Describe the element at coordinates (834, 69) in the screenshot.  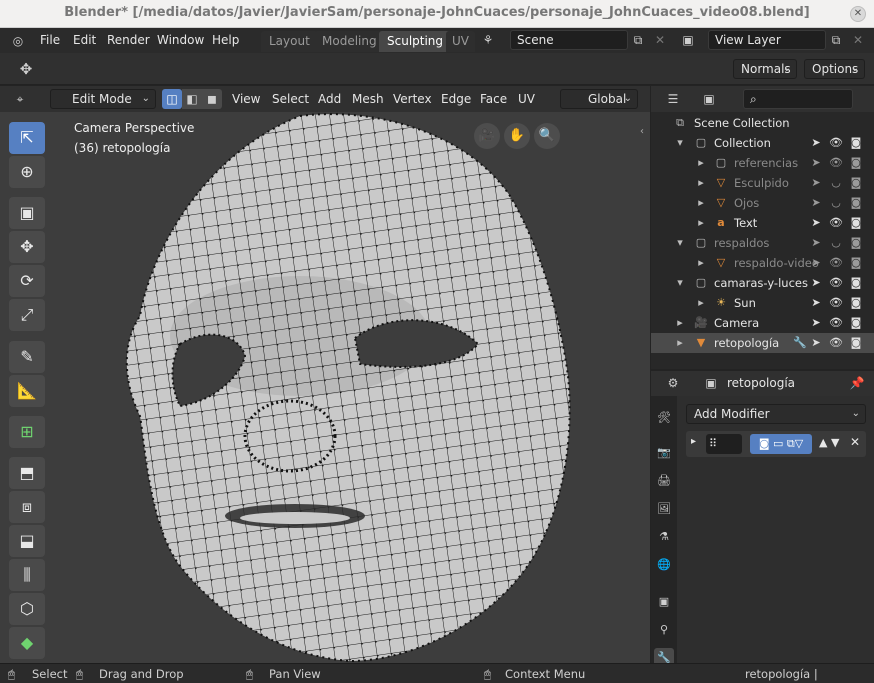
I see `options-dropdown: Options ⌄` at that location.